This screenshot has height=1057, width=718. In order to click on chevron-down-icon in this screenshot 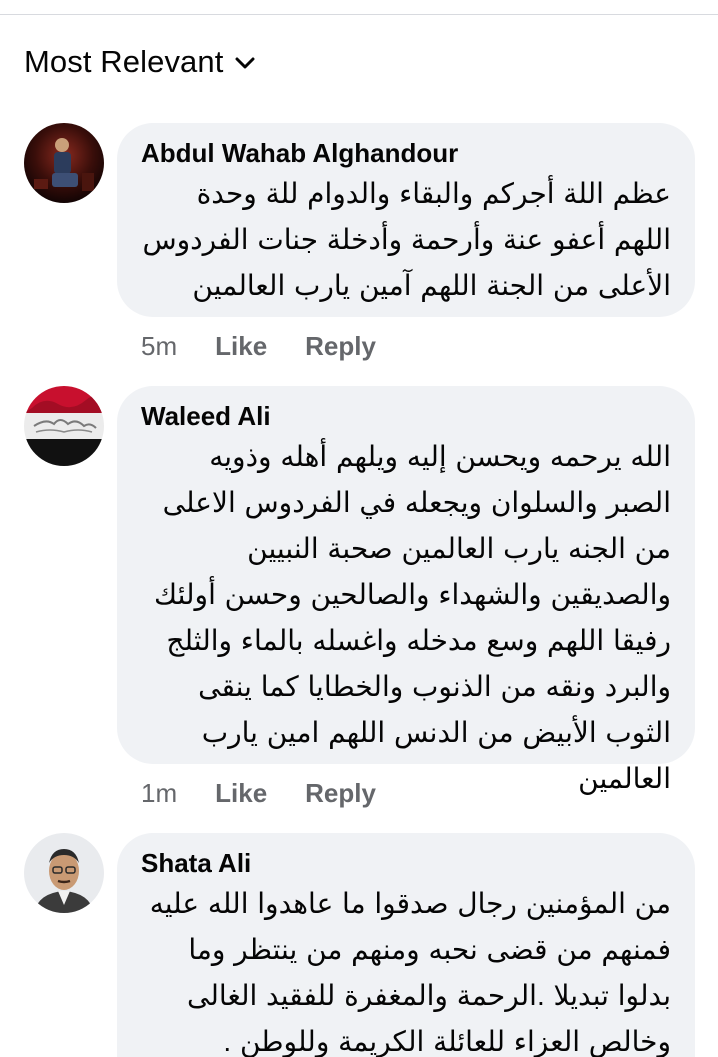, I will do `click(245, 63)`.